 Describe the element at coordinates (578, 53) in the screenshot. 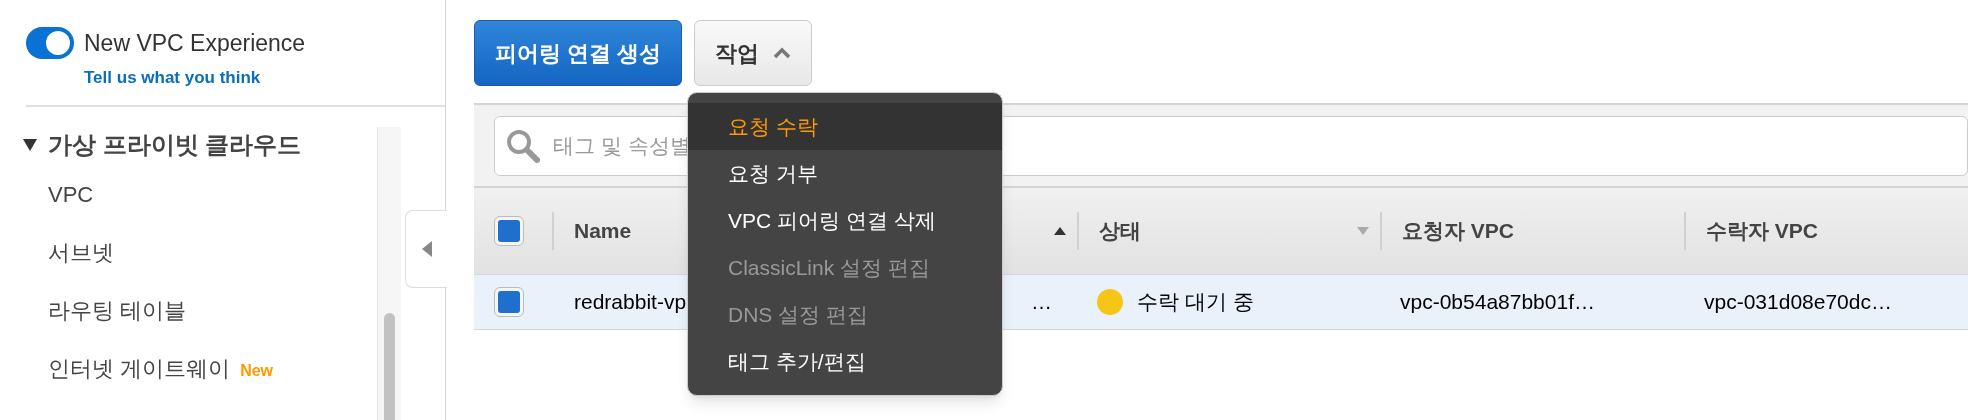

I see `create-peering-button: 피어링 연결 생성` at that location.